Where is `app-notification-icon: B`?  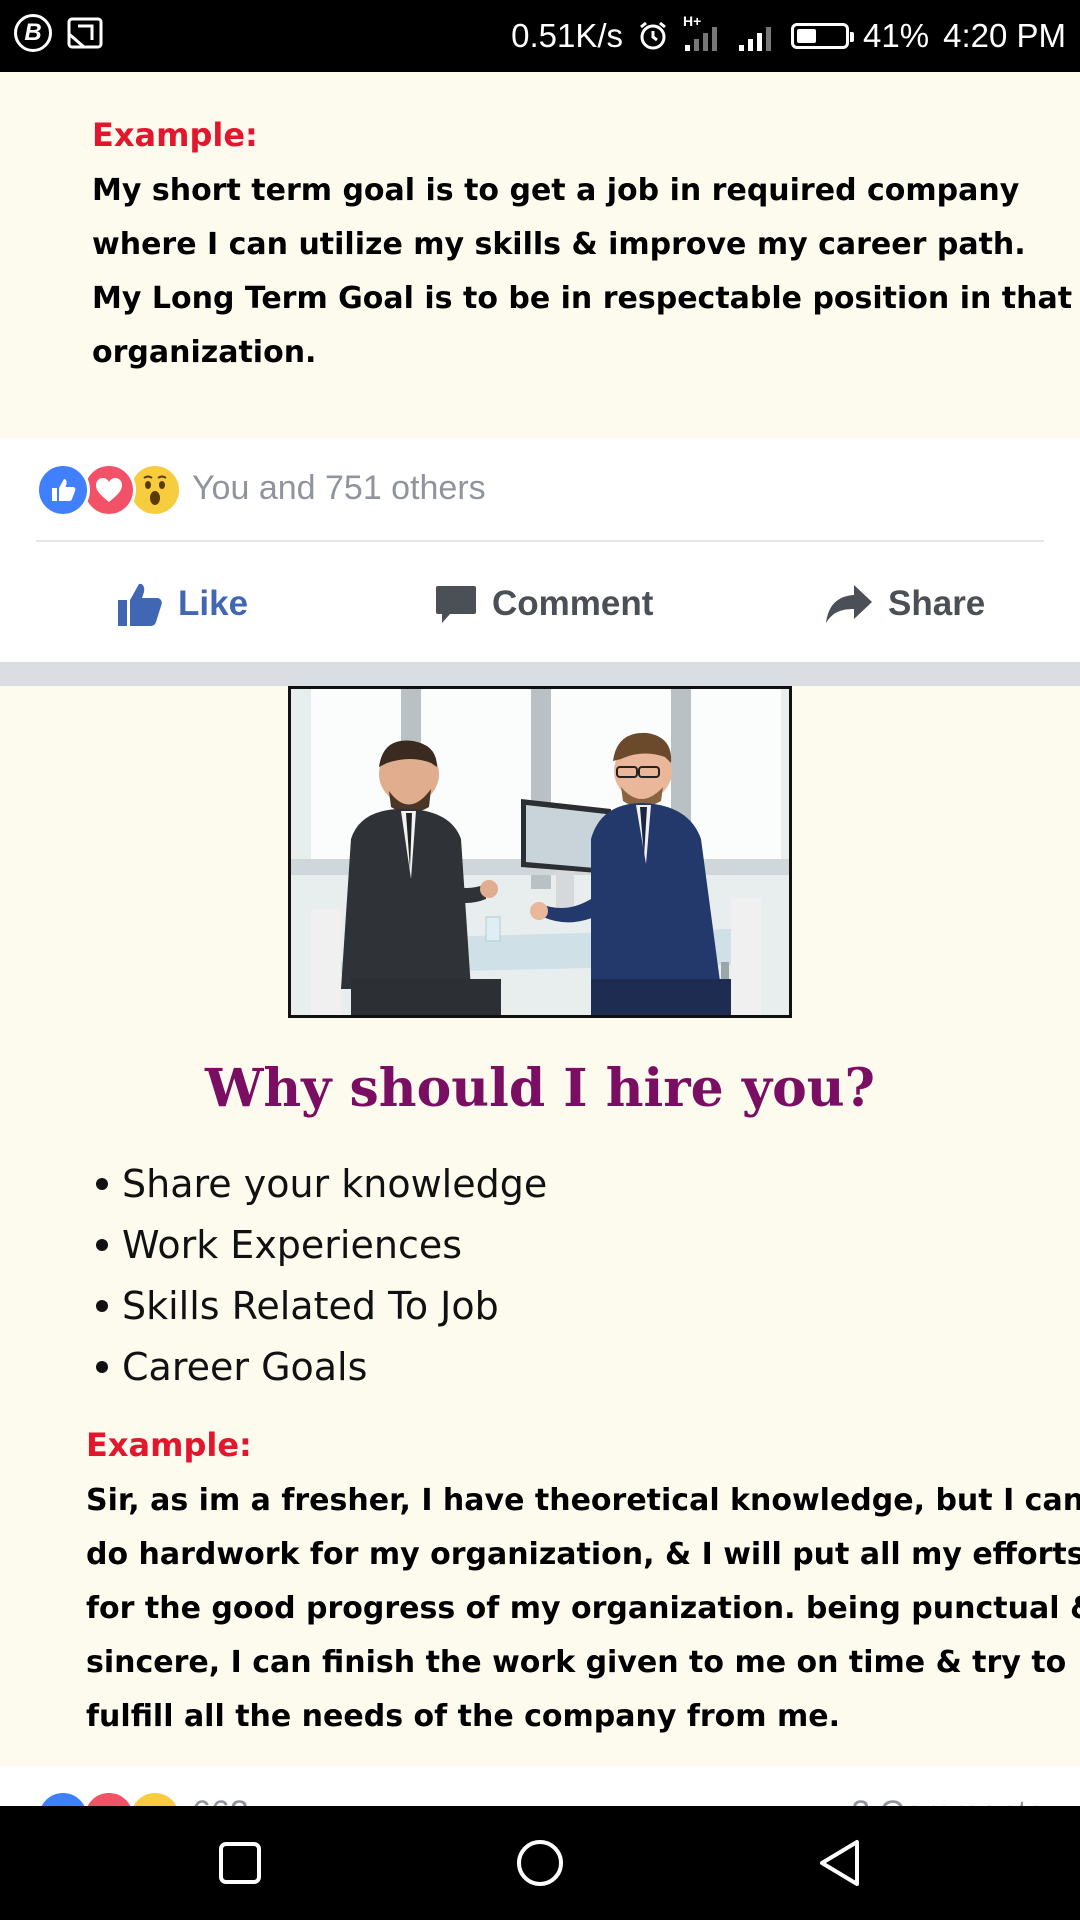
app-notification-icon: B is located at coordinates (33, 33).